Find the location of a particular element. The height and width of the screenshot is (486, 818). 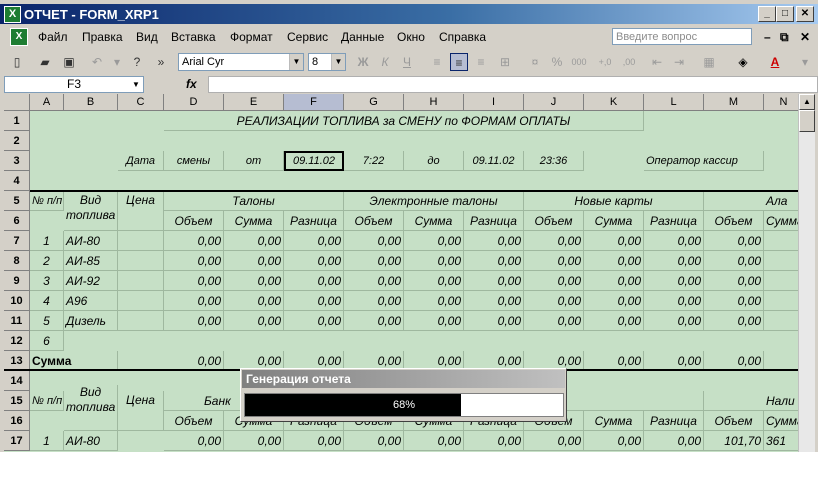

fuel-type-cell: Дизель is located at coordinates (91, 321).